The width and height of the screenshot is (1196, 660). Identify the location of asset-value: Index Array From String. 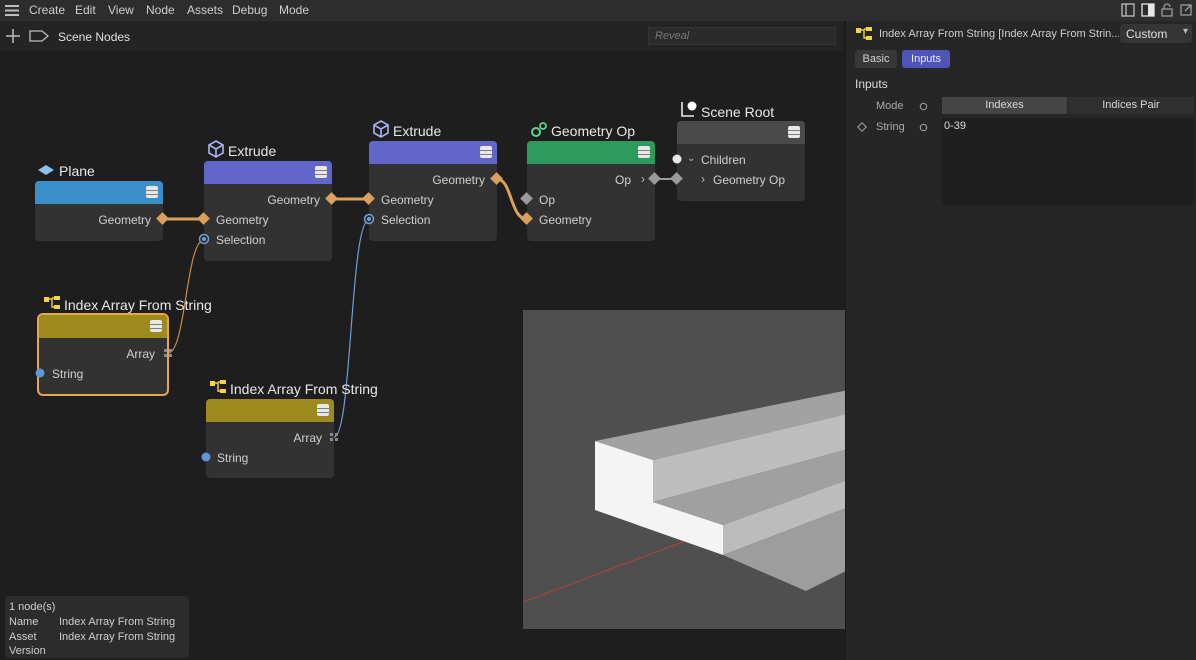
(117, 637).